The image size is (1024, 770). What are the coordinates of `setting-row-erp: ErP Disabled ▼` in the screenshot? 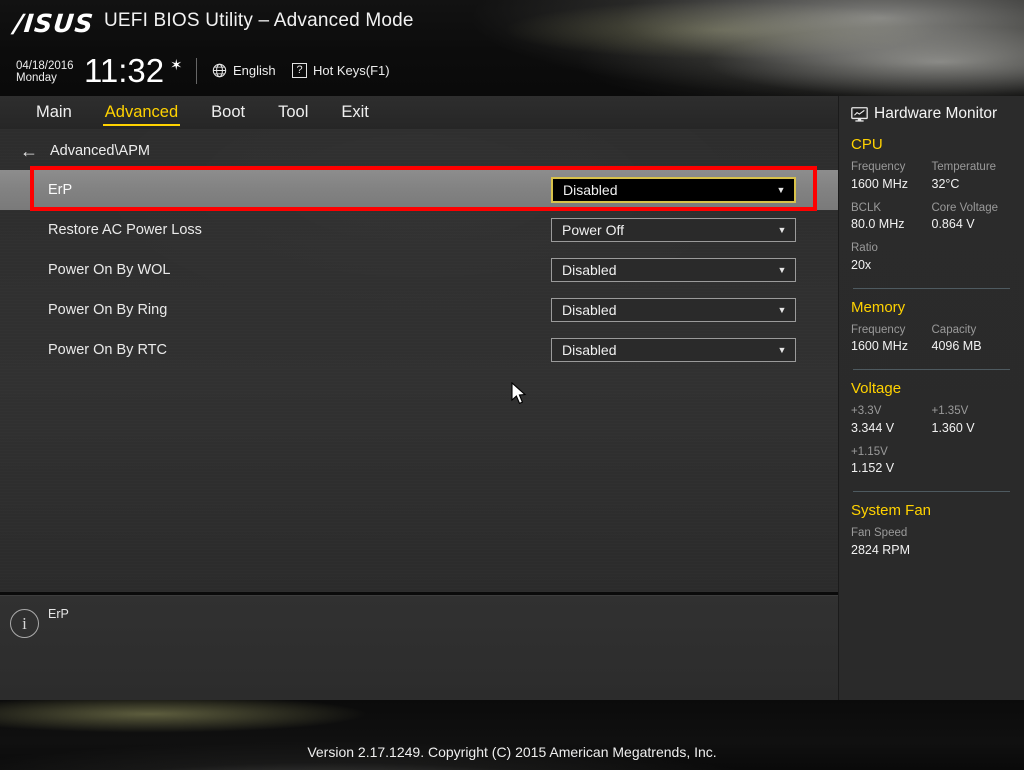 It's located at (419, 190).